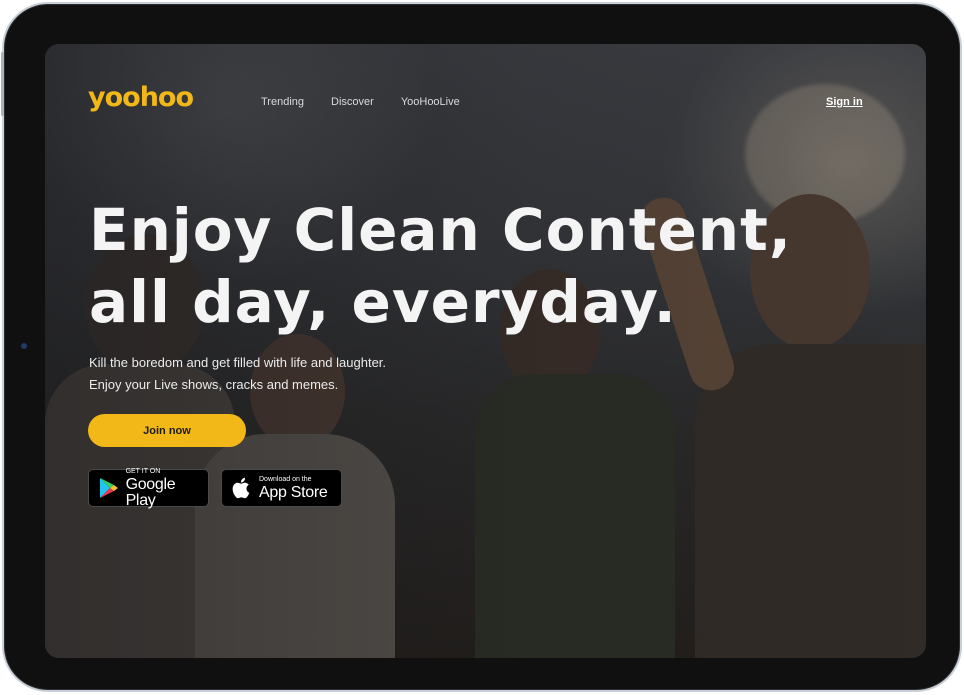 The width and height of the screenshot is (964, 695). Describe the element at coordinates (844, 102) in the screenshot. I see `sign-in-link: Sign in` at that location.